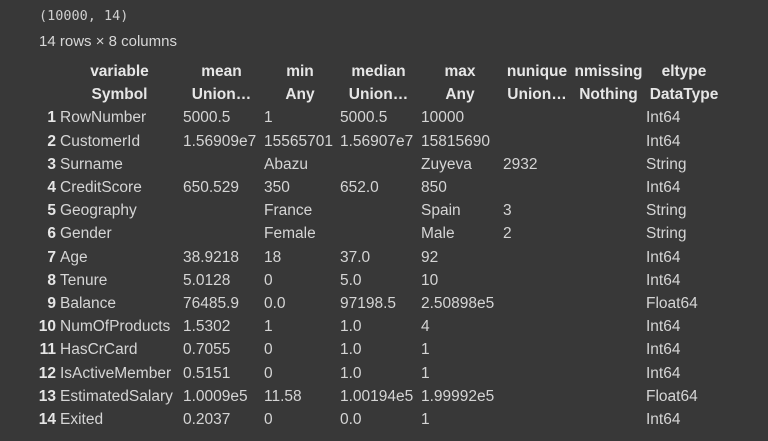 The height and width of the screenshot is (441, 768). Describe the element at coordinates (221, 210) in the screenshot. I see `cell-mean` at that location.